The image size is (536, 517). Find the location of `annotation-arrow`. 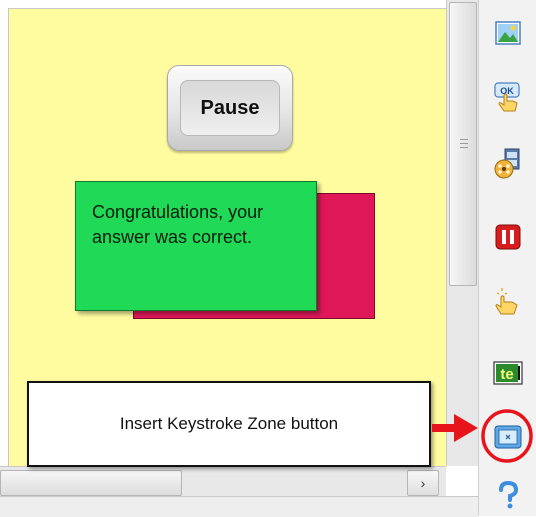

annotation-arrow is located at coordinates (455, 428).